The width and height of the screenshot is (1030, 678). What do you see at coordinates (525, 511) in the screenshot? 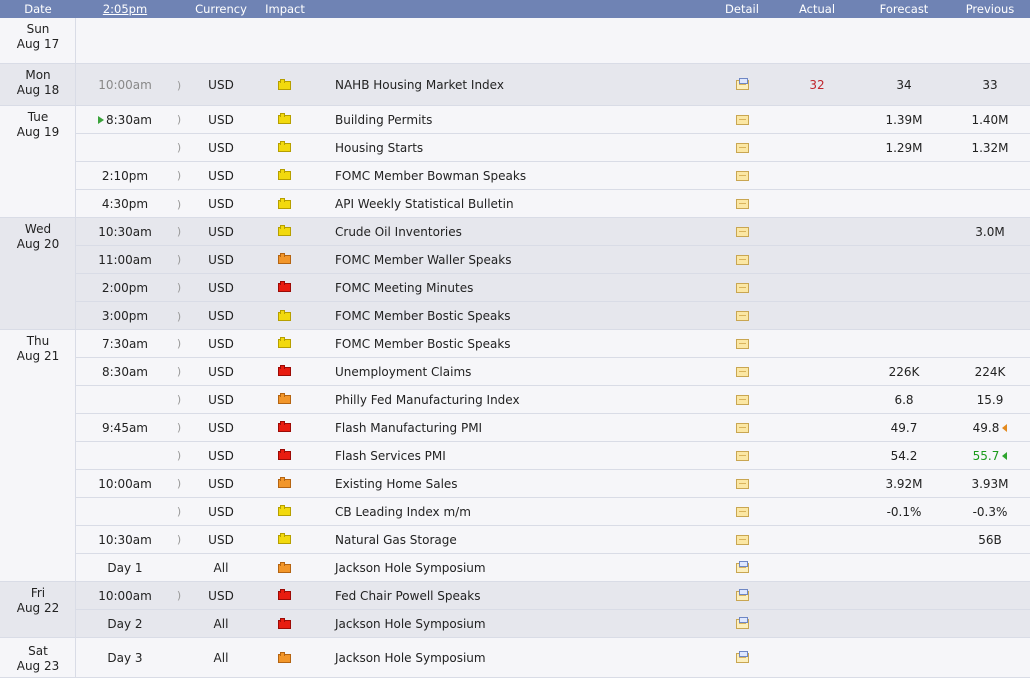
I see `event-name: CB Leading Index m/m` at bounding box center [525, 511].